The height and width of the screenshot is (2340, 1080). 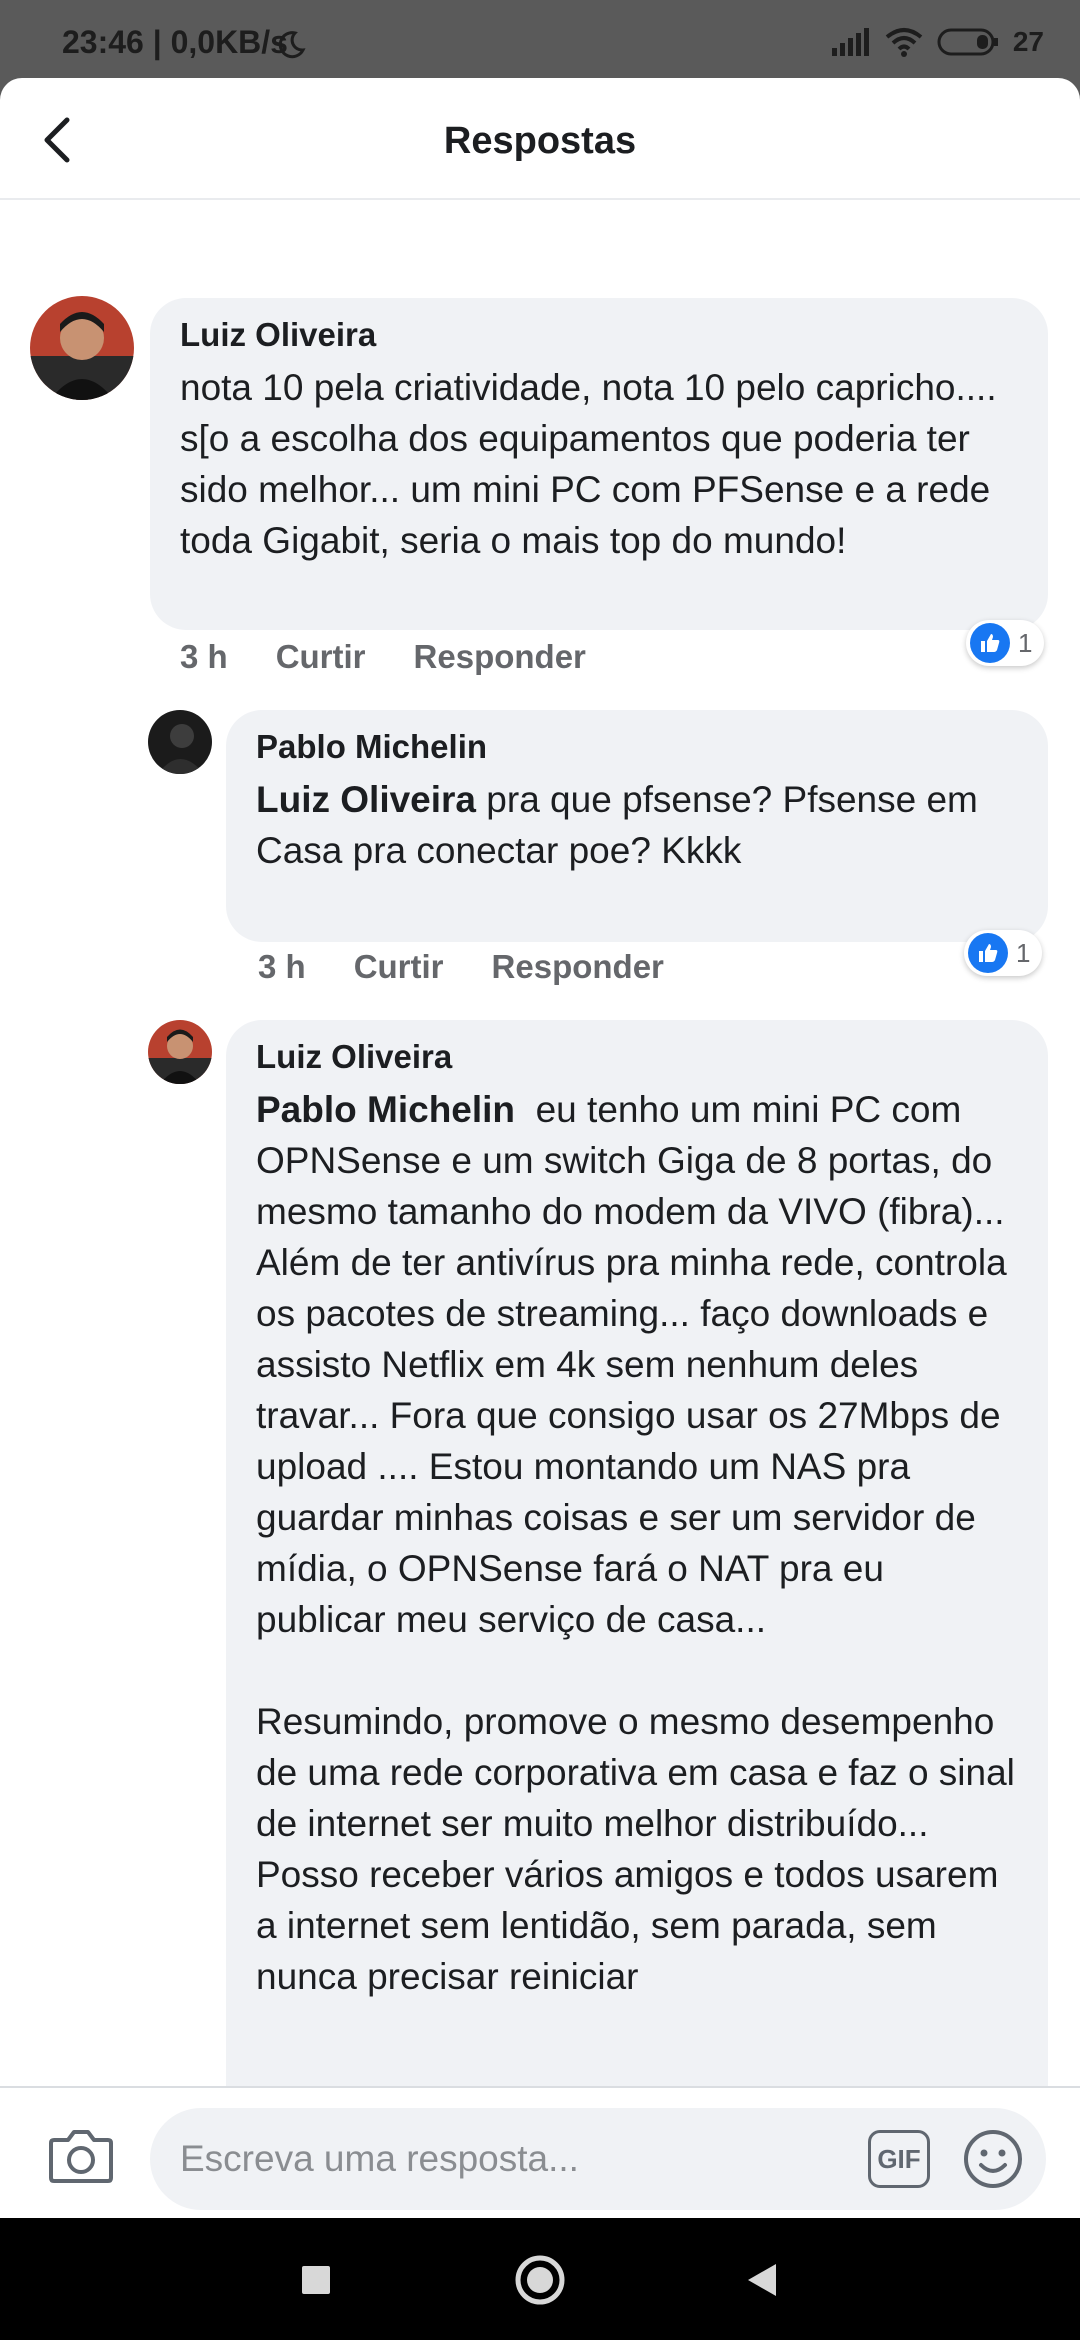 I want to click on triangle-back-icon, so click(x=762, y=2280).